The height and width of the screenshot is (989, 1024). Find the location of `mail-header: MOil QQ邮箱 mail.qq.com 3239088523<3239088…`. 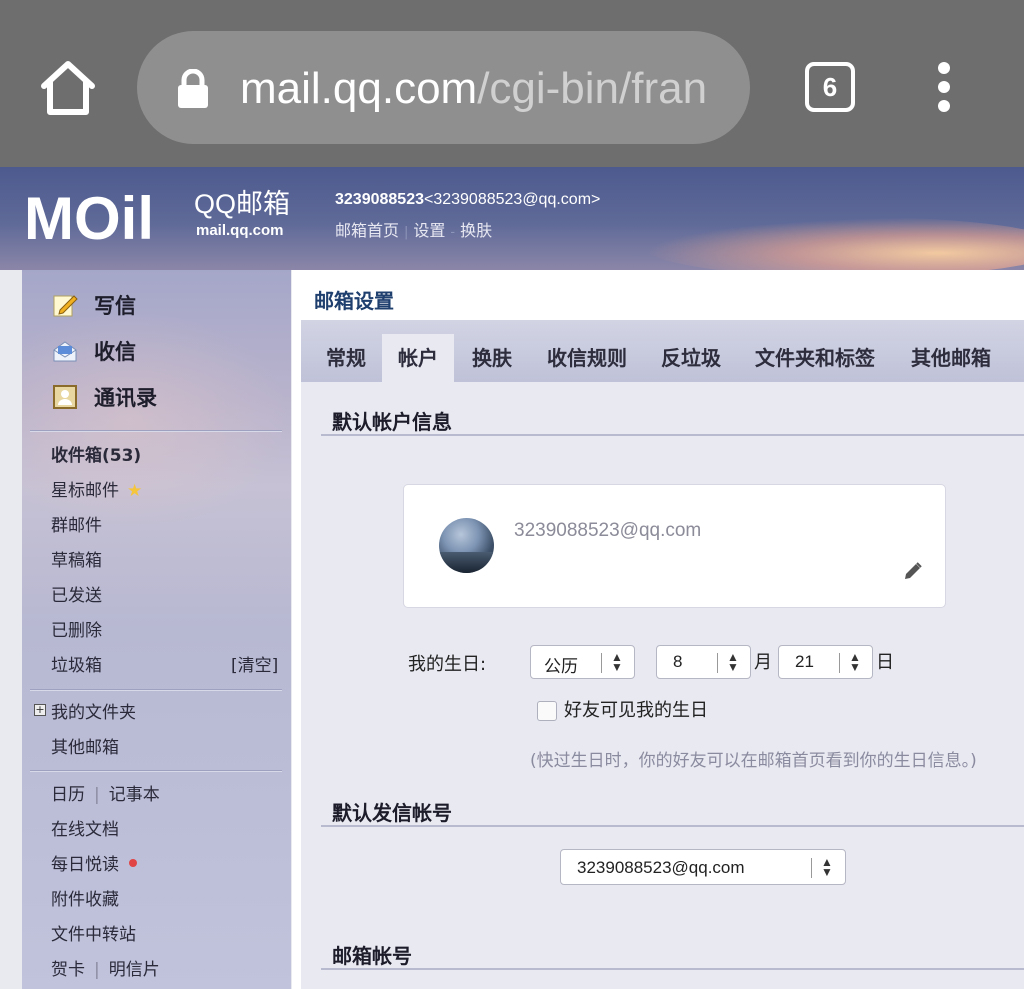

mail-header: MOil QQ邮箱 mail.qq.com 3239088523<3239088… is located at coordinates (512, 218).